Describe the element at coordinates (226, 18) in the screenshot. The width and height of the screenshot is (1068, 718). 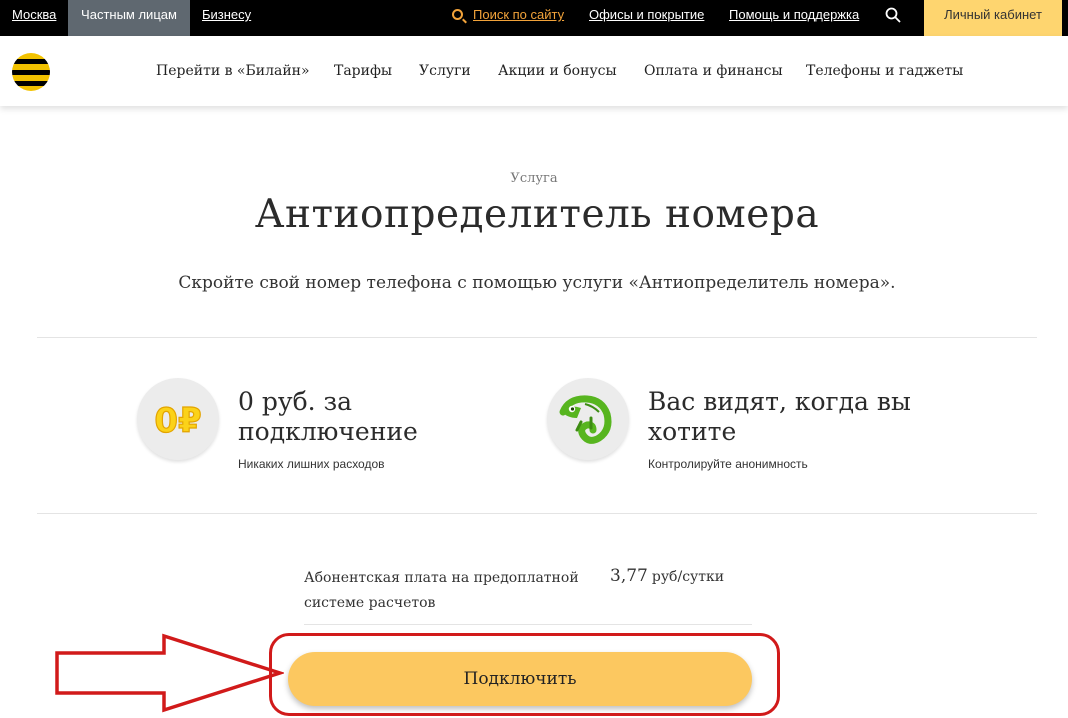
I see `tab-business: Бизнесу` at that location.